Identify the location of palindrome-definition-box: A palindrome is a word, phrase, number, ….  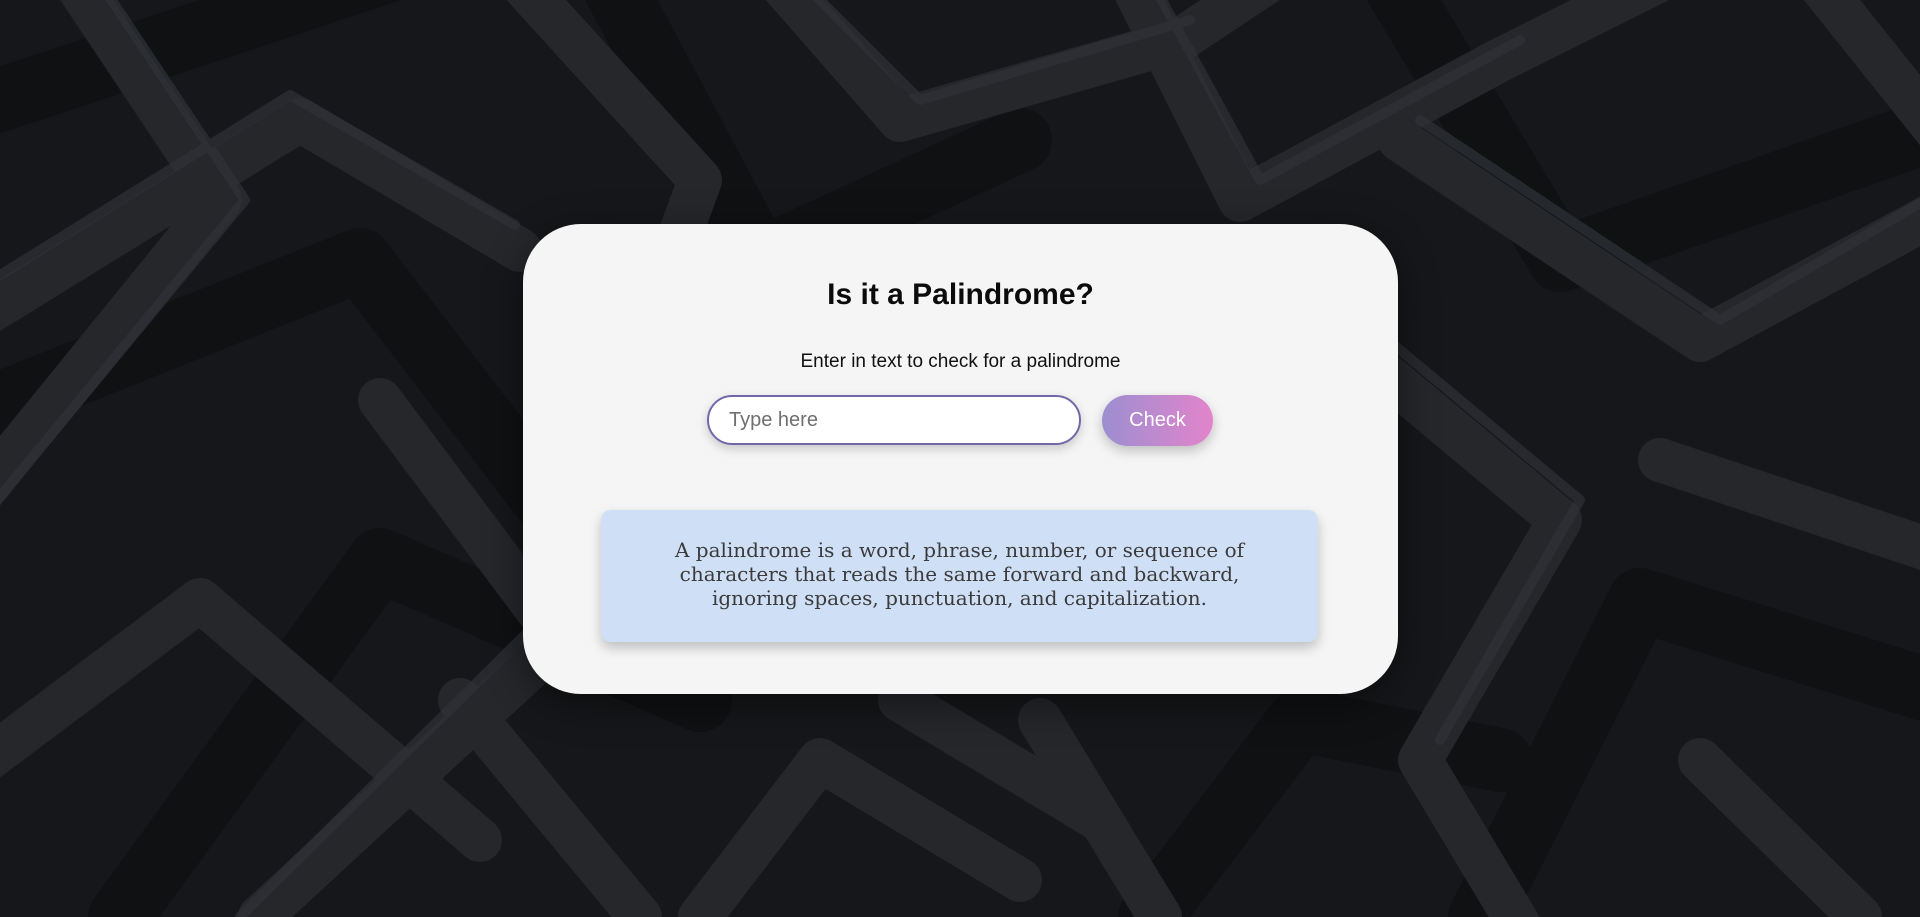
(959, 576).